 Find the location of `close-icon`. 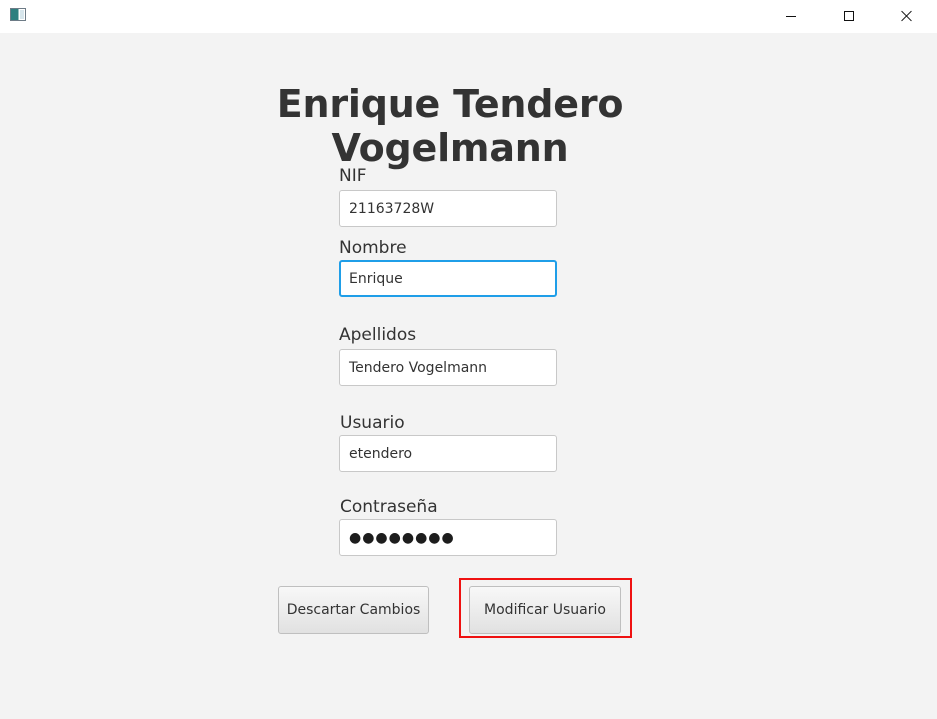

close-icon is located at coordinates (907, 16).